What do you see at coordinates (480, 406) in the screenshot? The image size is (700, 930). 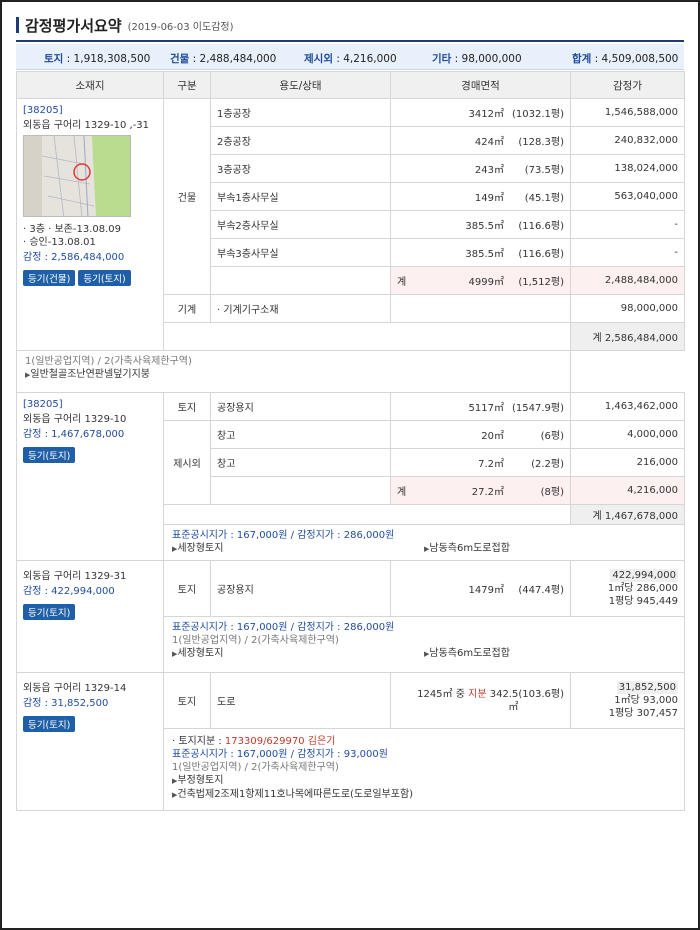 I see `area-cell: 5117㎡ (1547.9평)` at bounding box center [480, 406].